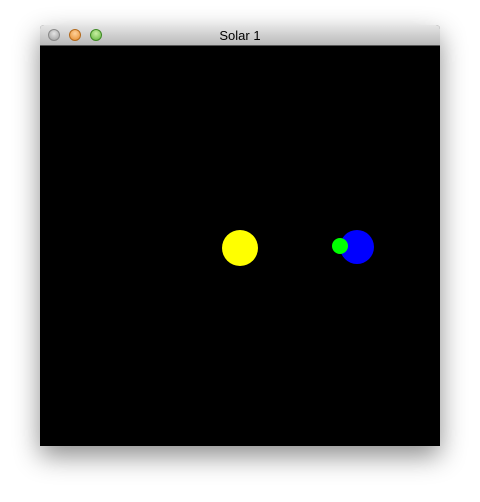  What do you see at coordinates (340, 246) in the screenshot?
I see `moon-body` at bounding box center [340, 246].